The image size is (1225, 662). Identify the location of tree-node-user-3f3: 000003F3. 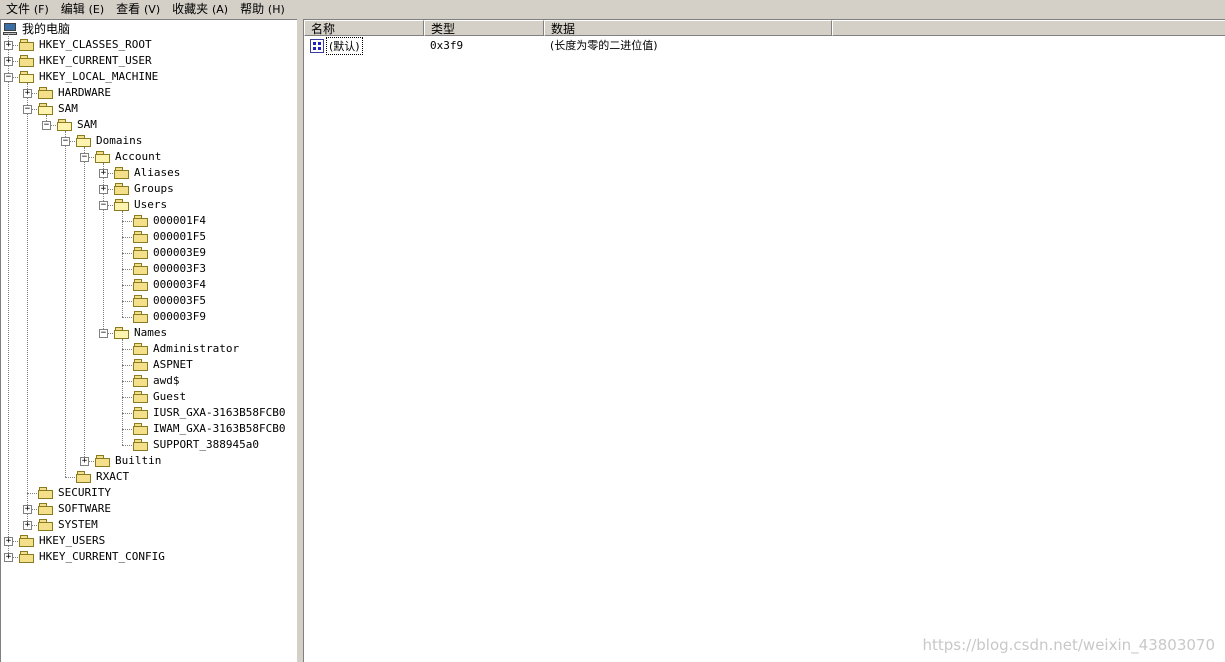
(169, 269).